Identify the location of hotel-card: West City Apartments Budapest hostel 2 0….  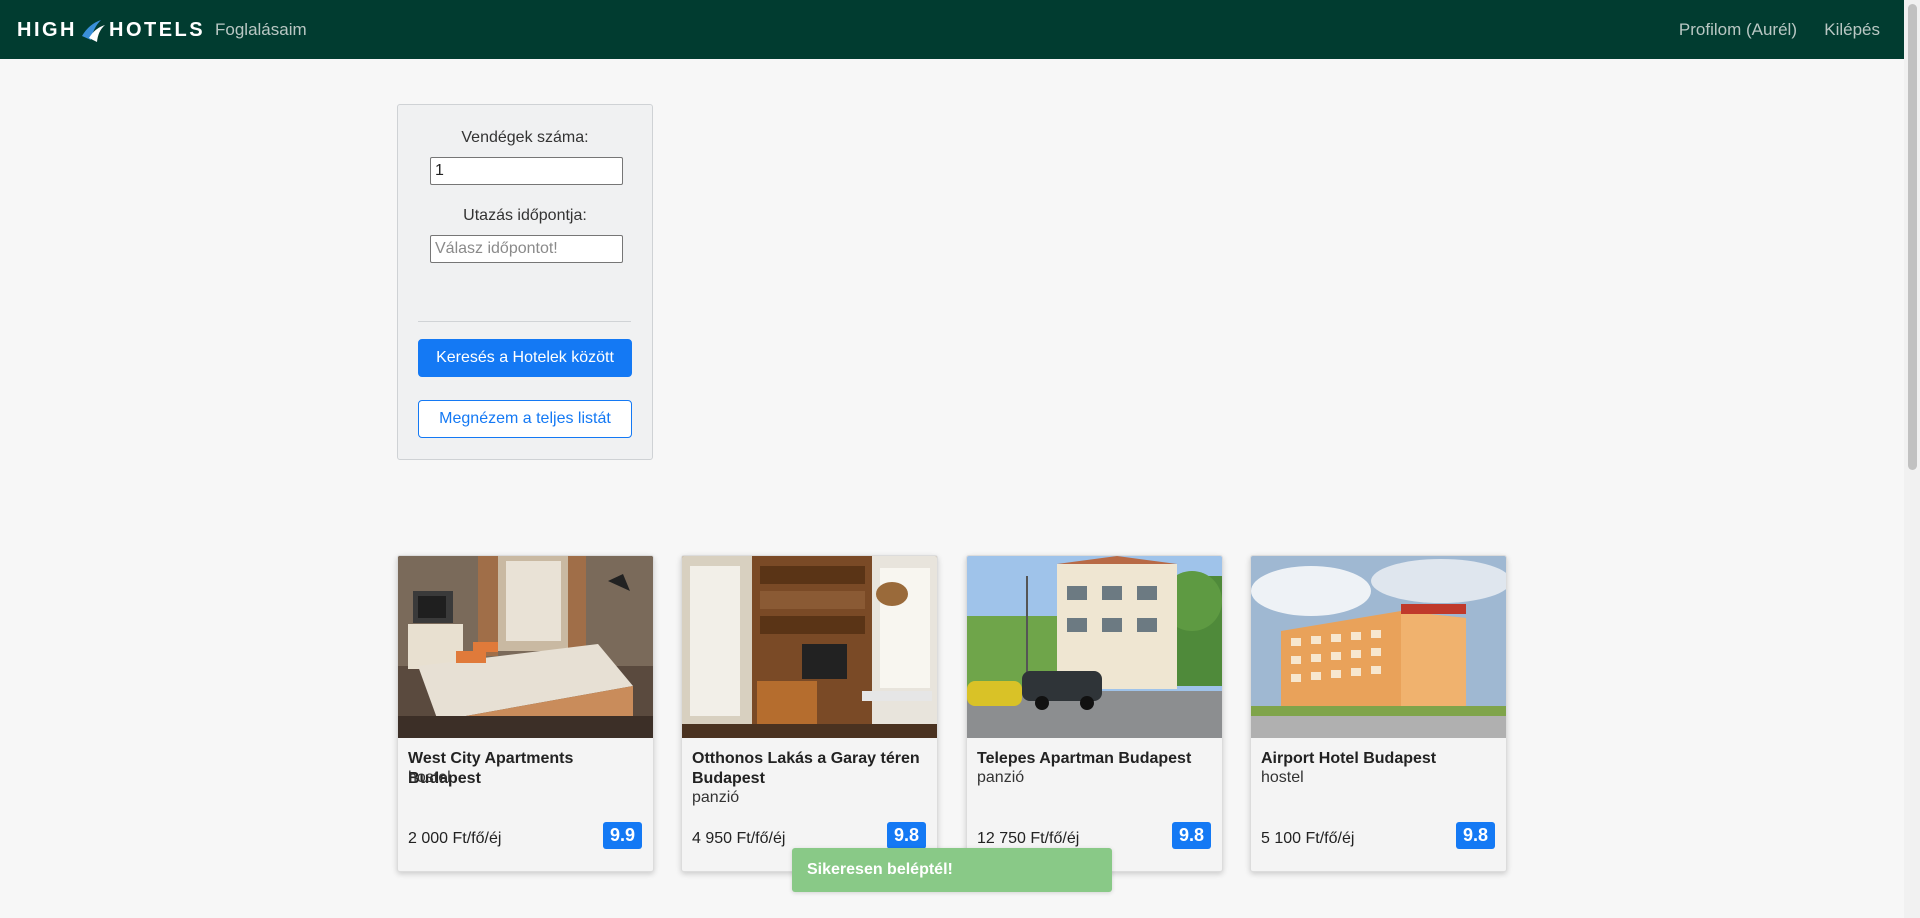
(525, 713).